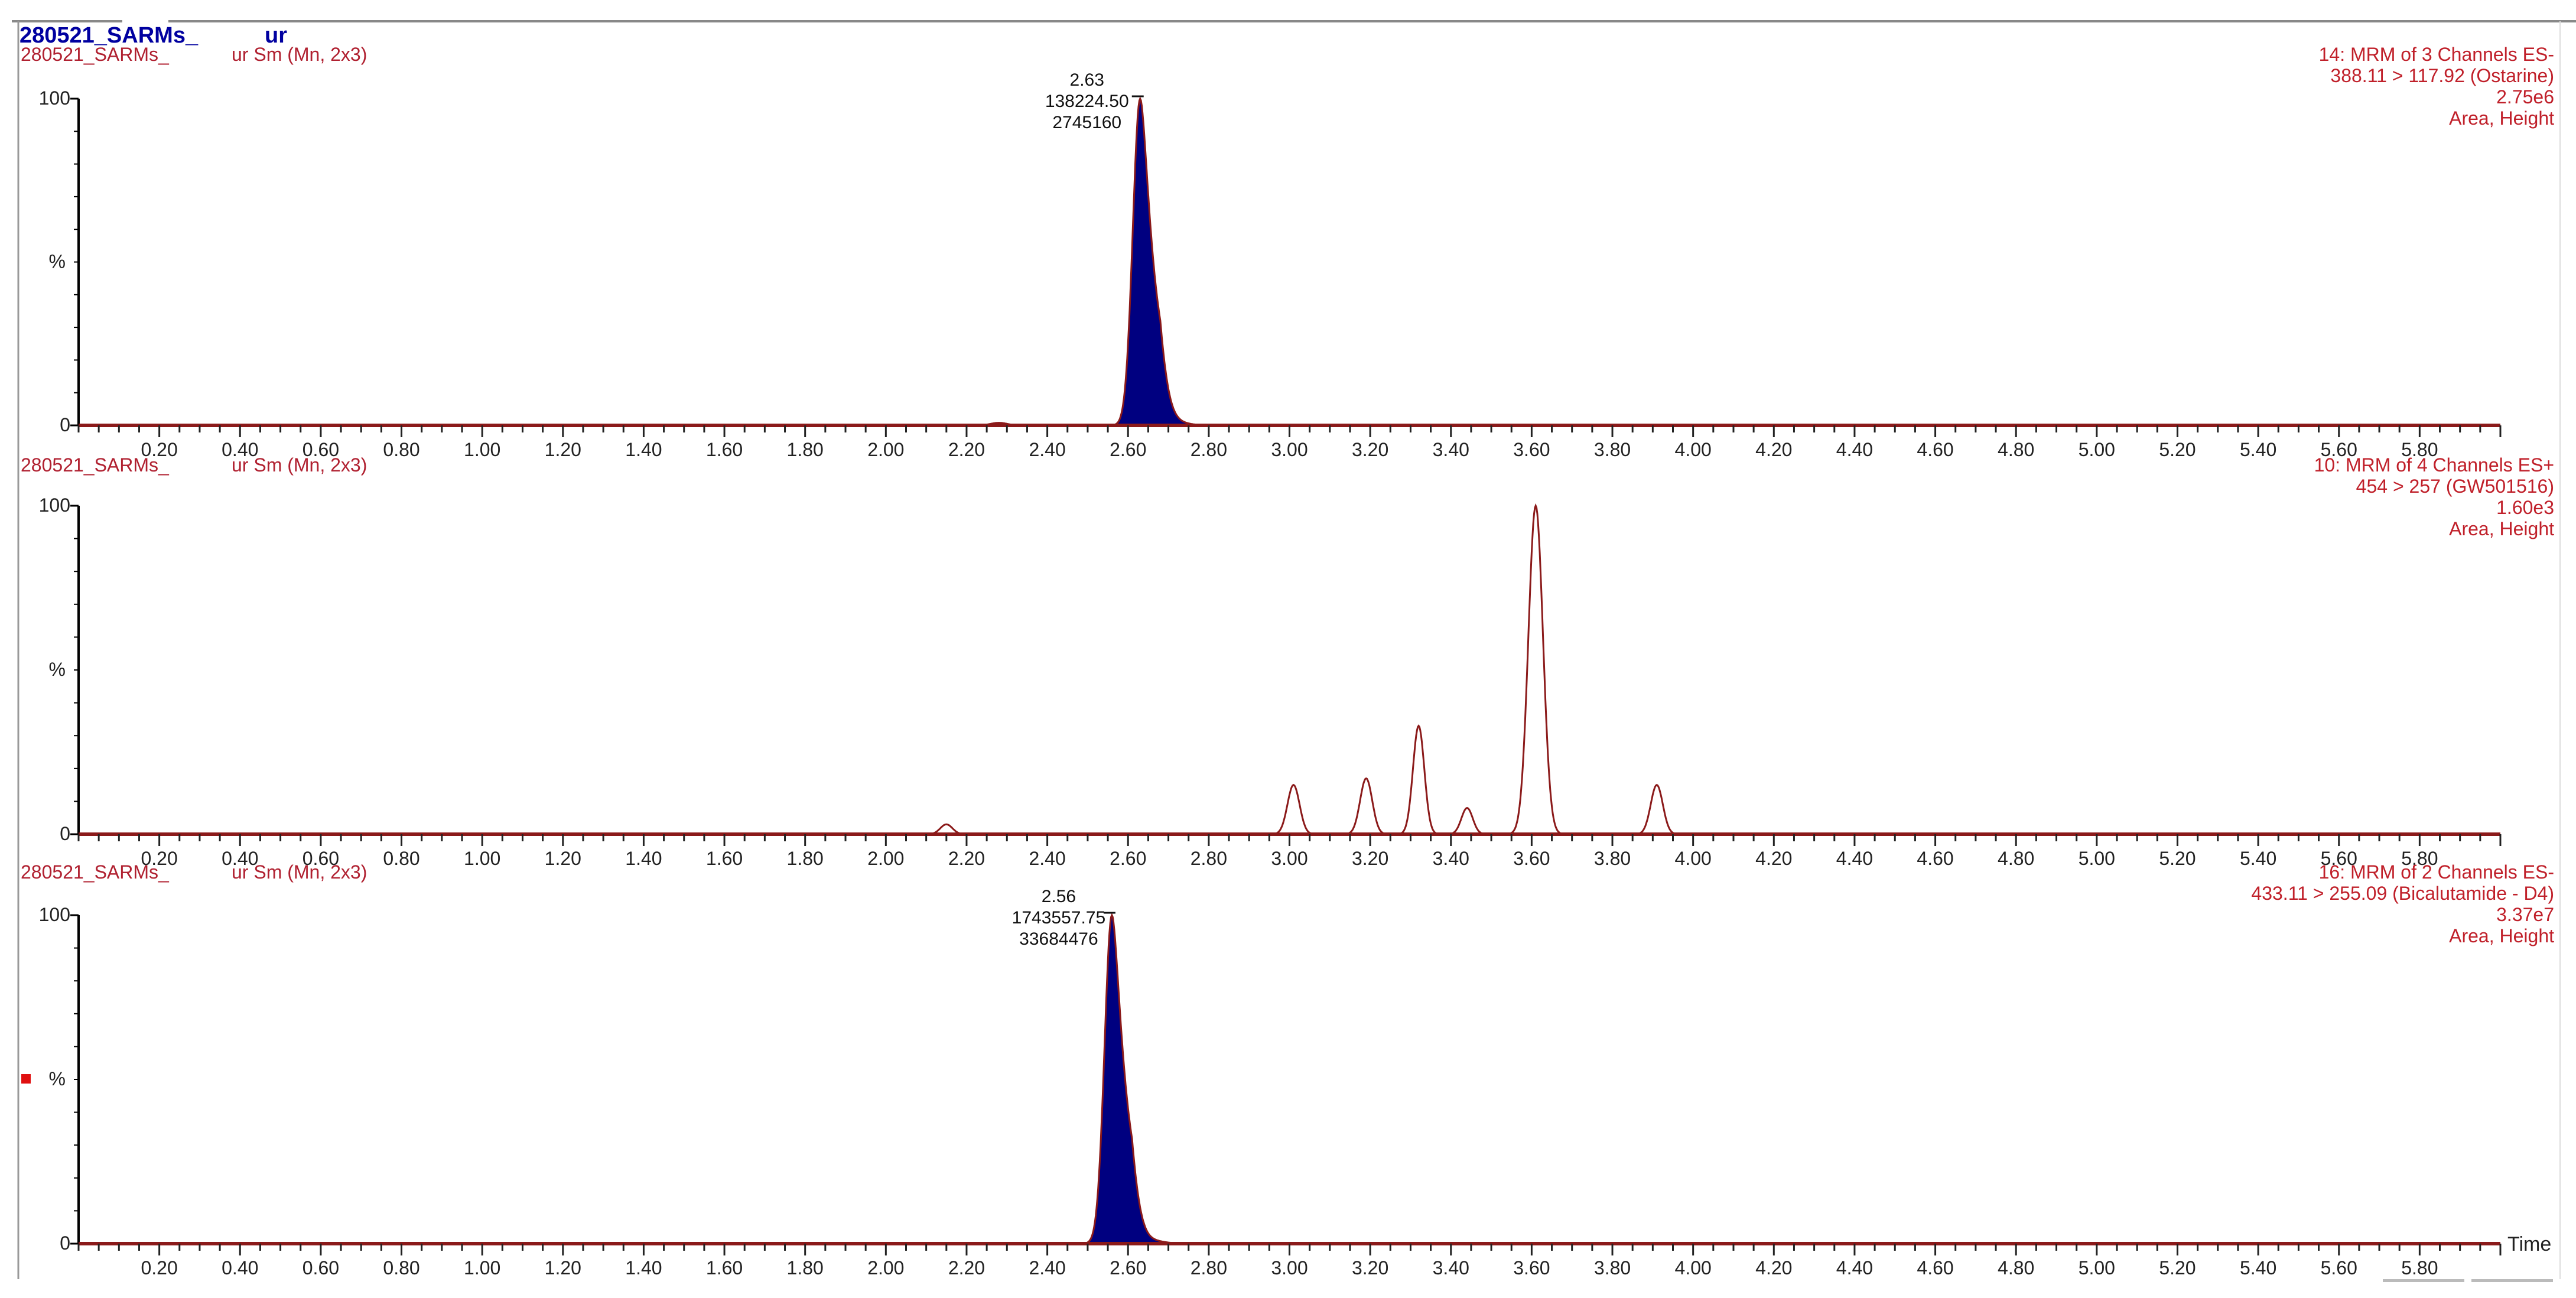  What do you see at coordinates (1058, 939) in the screenshot?
I see `peak-height-label: 33684476` at bounding box center [1058, 939].